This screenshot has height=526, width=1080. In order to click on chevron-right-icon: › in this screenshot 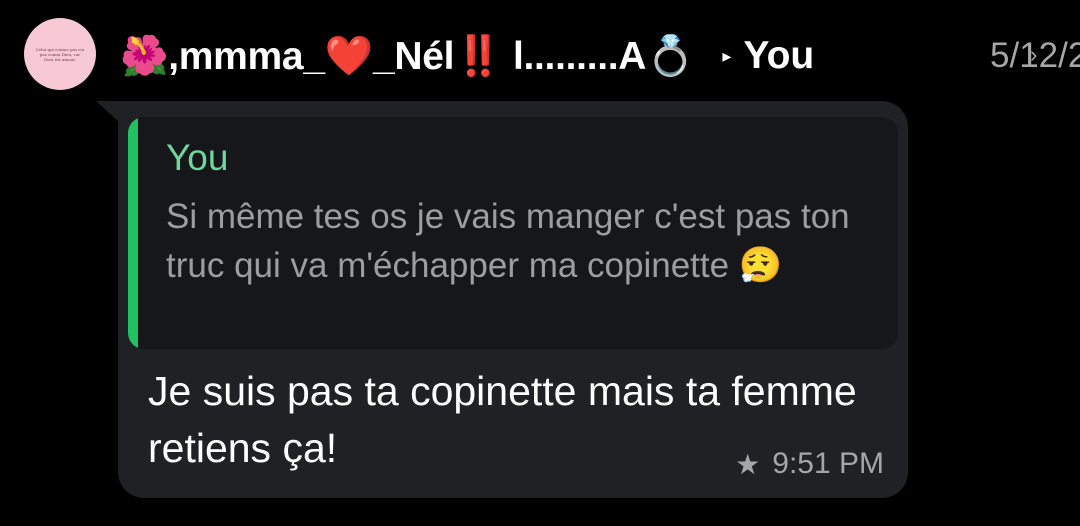, I will do `click(1033, 55)`.